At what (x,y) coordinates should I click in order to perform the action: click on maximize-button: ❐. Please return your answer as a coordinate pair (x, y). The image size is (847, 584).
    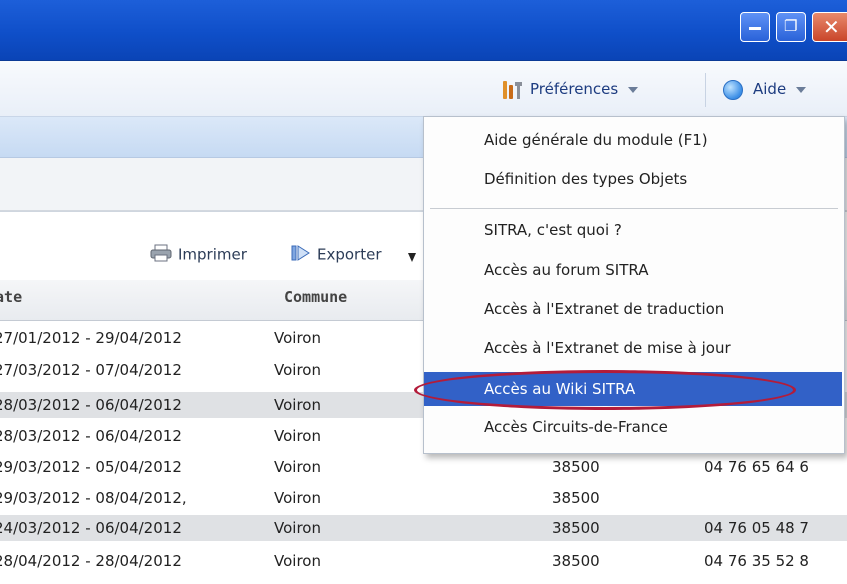
    Looking at the image, I should click on (791, 27).